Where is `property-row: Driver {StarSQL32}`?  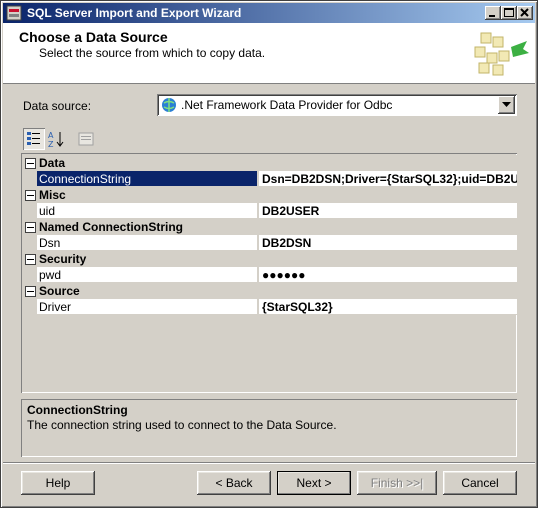 property-row: Driver {StarSQL32} is located at coordinates (270, 307).